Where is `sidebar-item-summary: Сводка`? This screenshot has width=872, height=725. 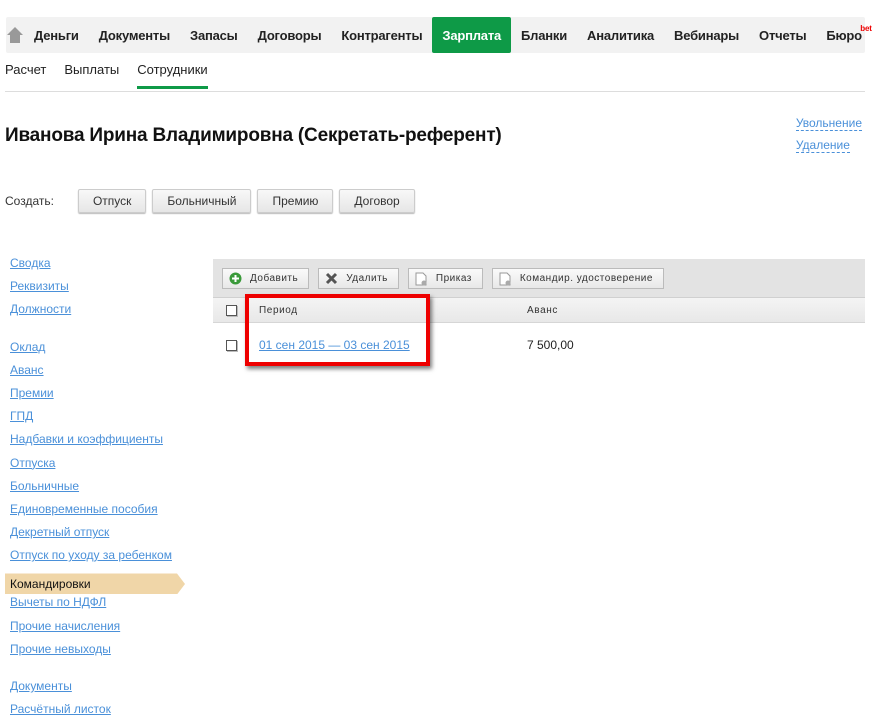 sidebar-item-summary: Сводка is located at coordinates (95, 267).